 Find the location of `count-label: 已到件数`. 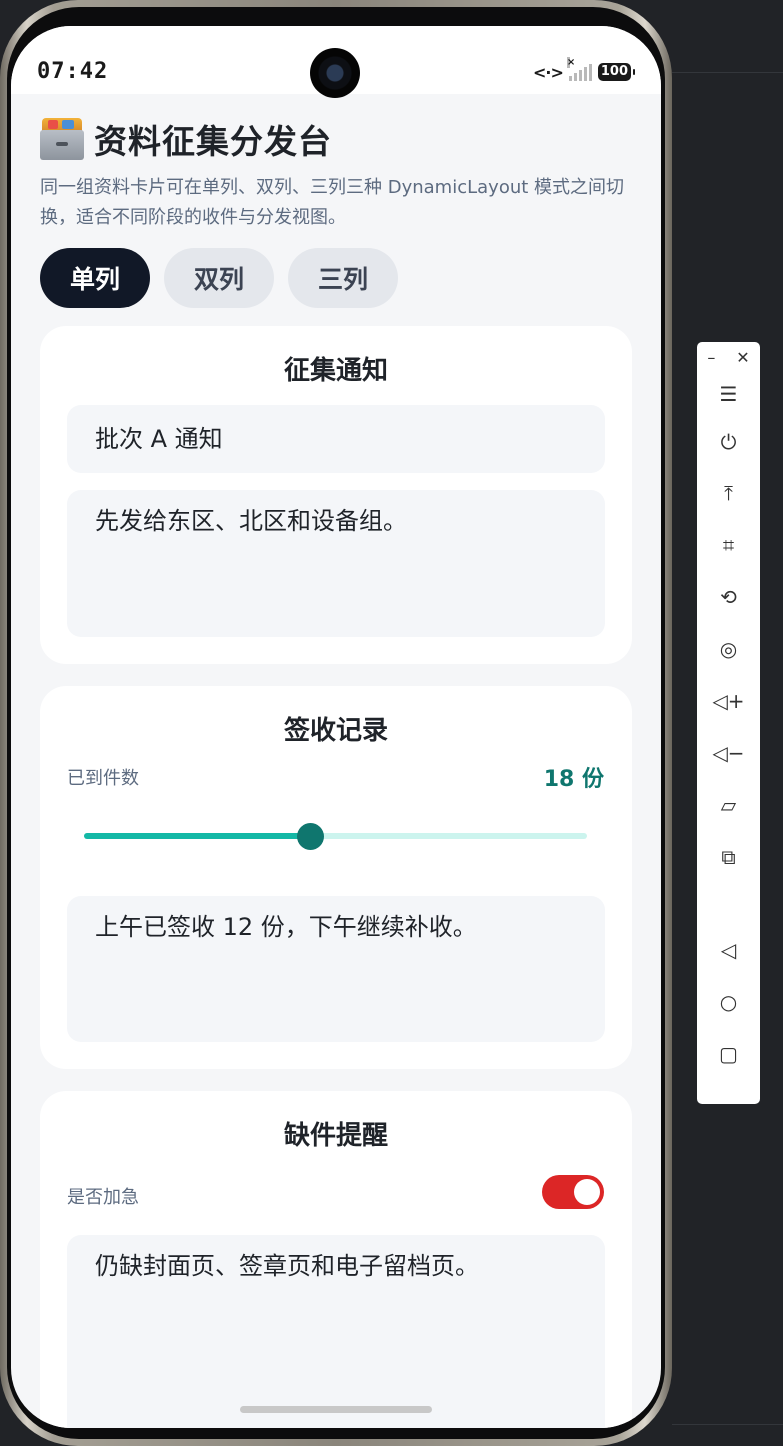

count-label: 已到件数 is located at coordinates (103, 778).